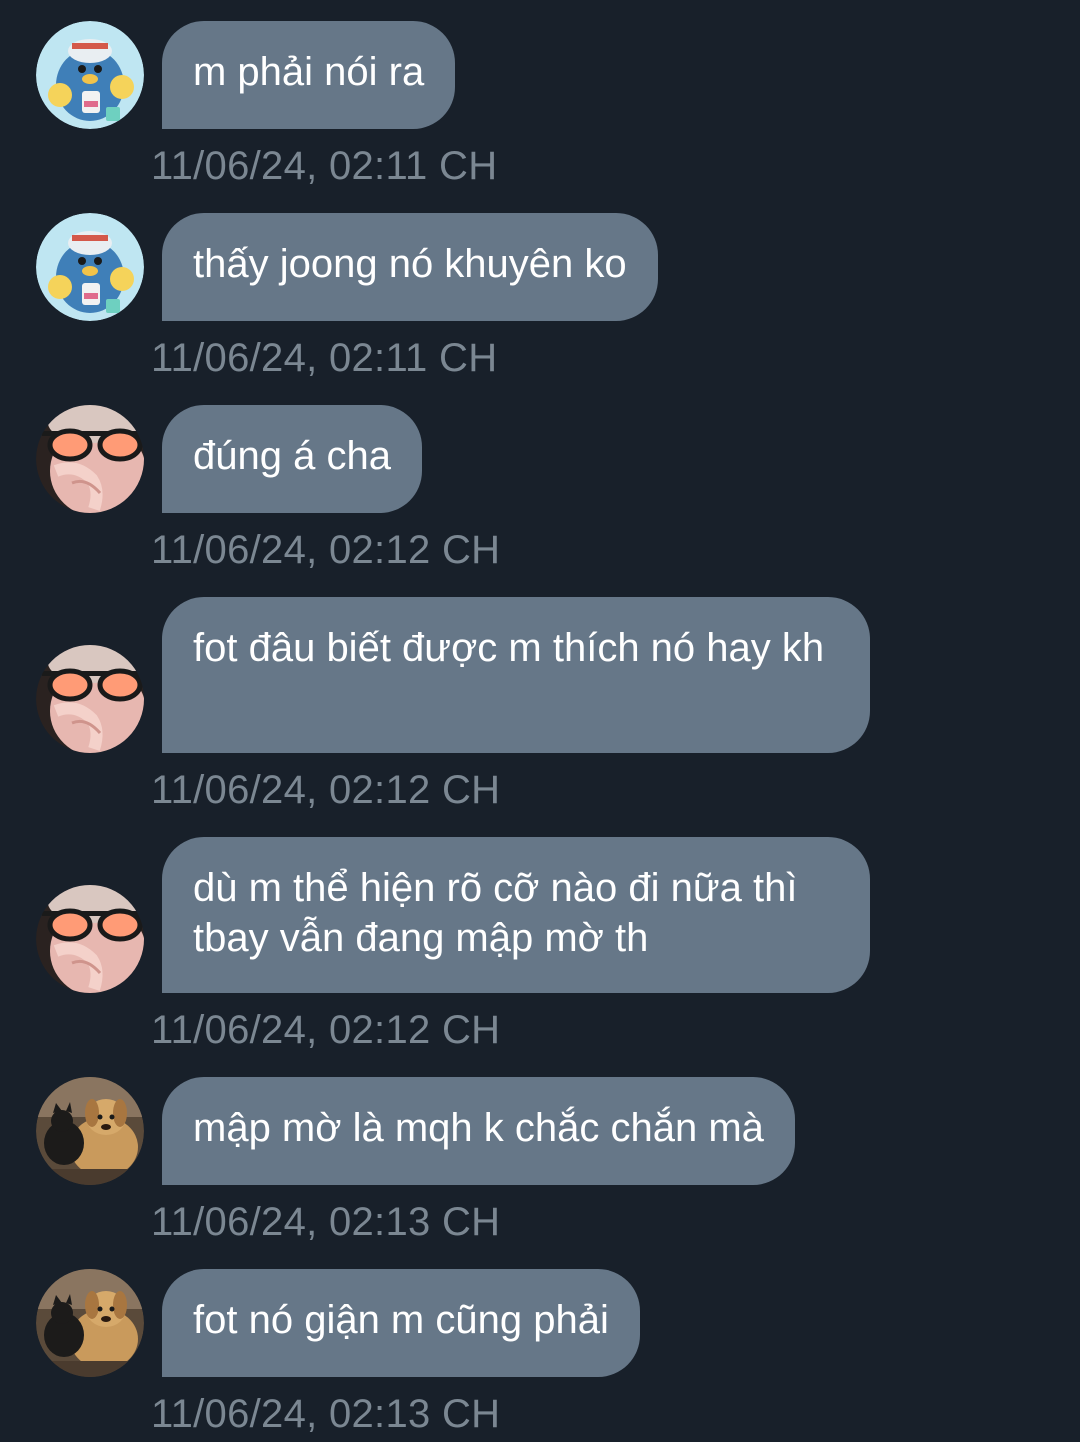 The height and width of the screenshot is (1442, 1080). I want to click on message-text: thấy joong nó khuyên ko, so click(410, 264).